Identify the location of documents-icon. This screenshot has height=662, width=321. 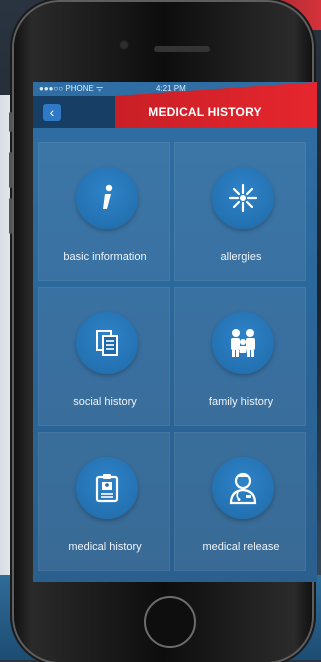
(107, 343).